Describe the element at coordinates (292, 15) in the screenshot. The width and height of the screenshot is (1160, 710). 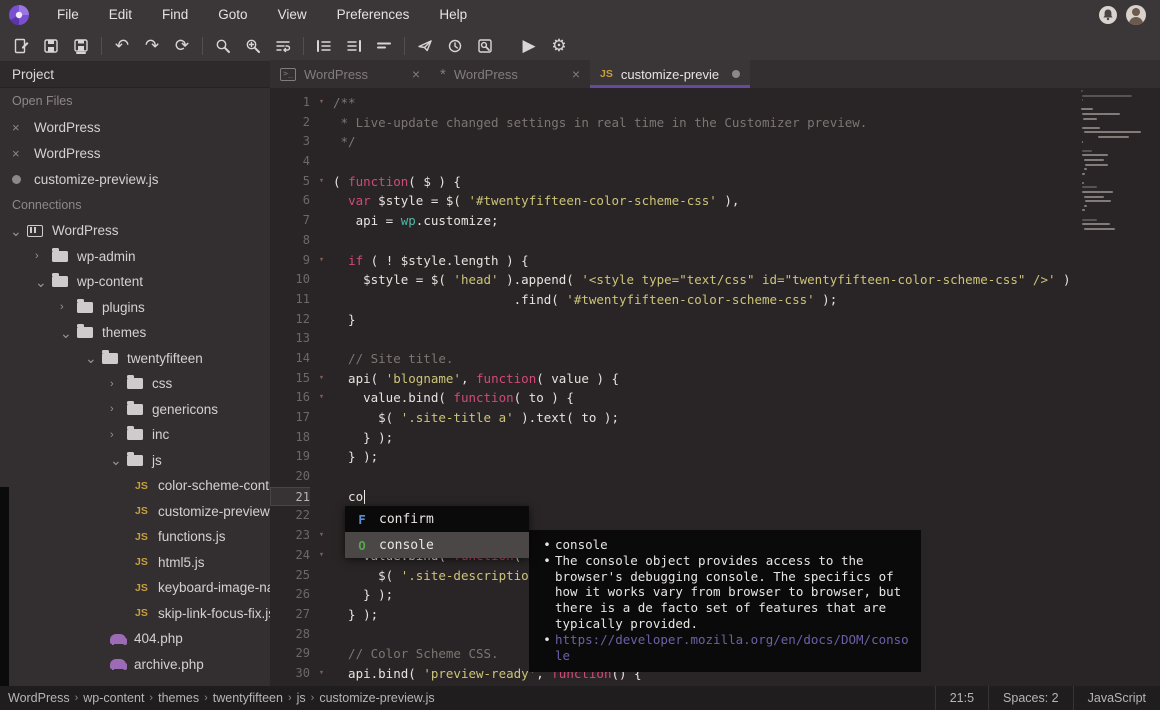
I see `menu-view: View` at that location.